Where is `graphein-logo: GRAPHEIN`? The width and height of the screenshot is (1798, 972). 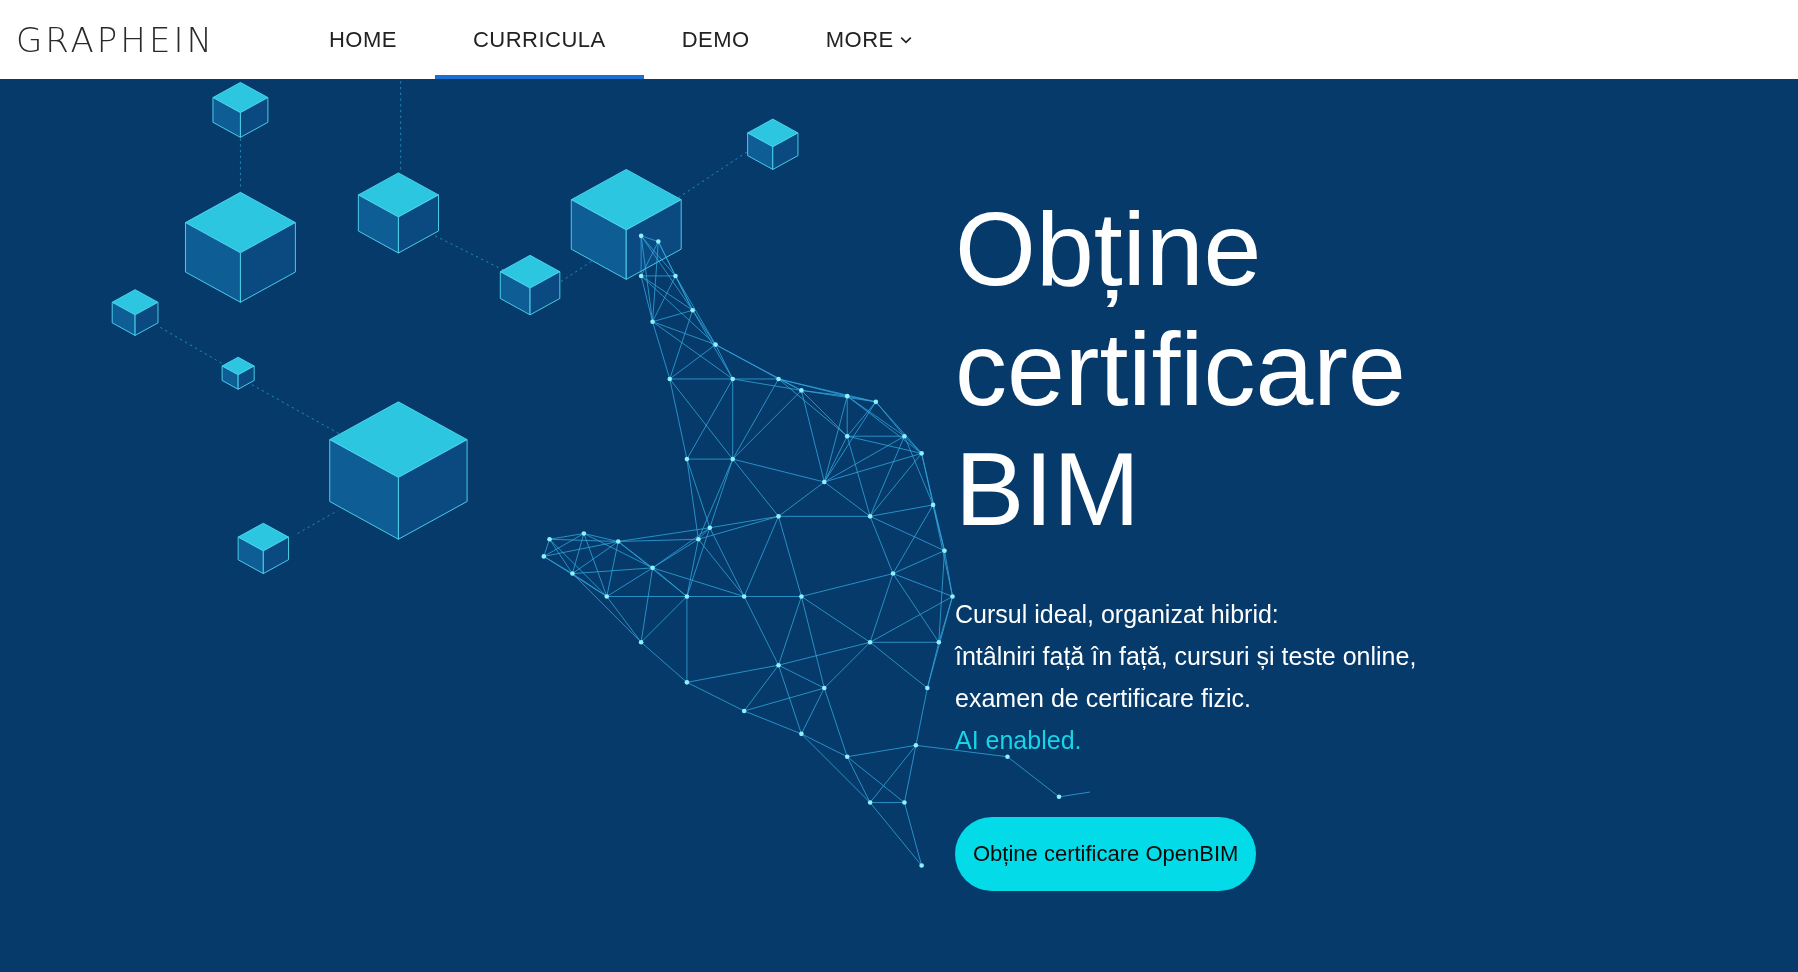
graphein-logo: GRAPHEIN is located at coordinates (115, 39).